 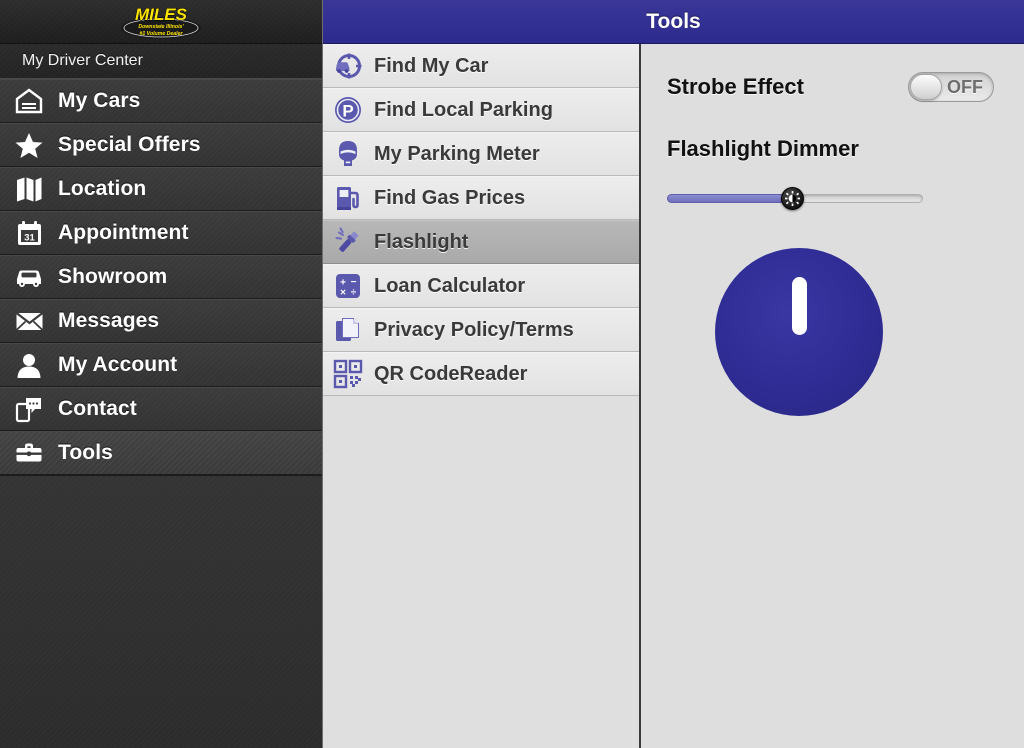 I want to click on tools-item-loan-calculator: + − × ÷ Loan Calculator, so click(x=481, y=286).